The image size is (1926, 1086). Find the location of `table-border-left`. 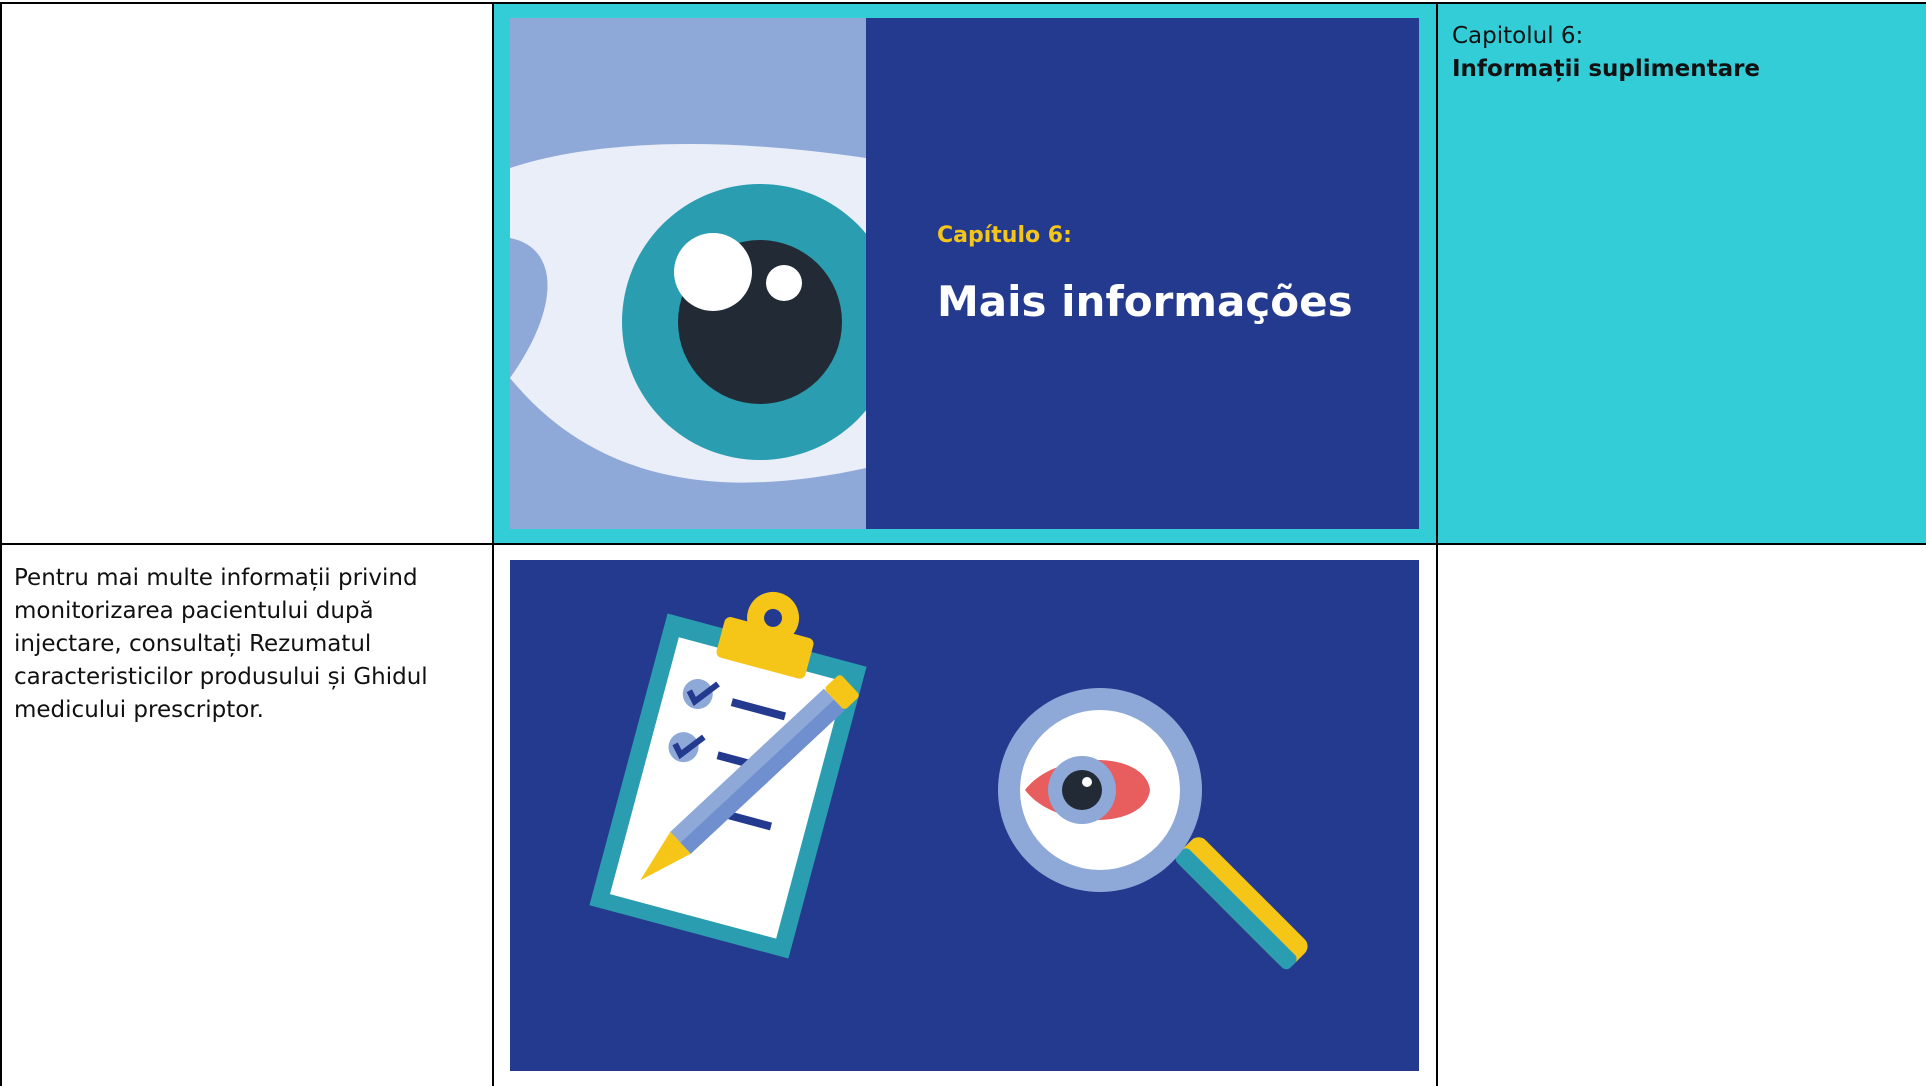

table-border-left is located at coordinates (1, 544).